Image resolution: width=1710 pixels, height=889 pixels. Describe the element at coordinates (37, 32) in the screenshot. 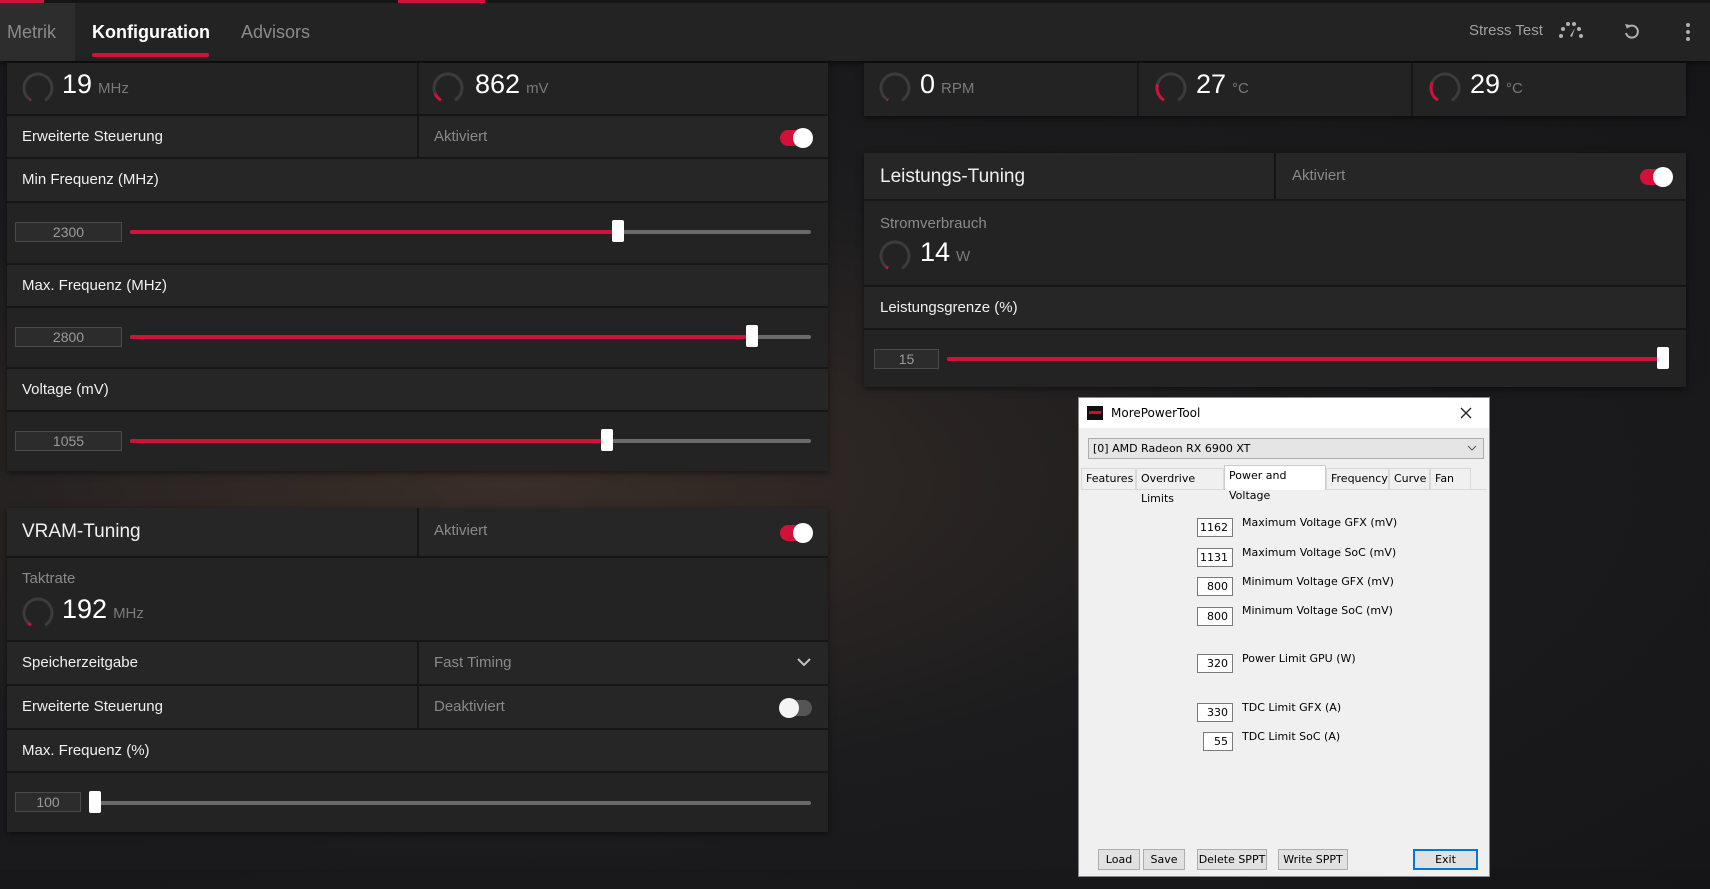

I see `tab-metrik: Metrik` at that location.